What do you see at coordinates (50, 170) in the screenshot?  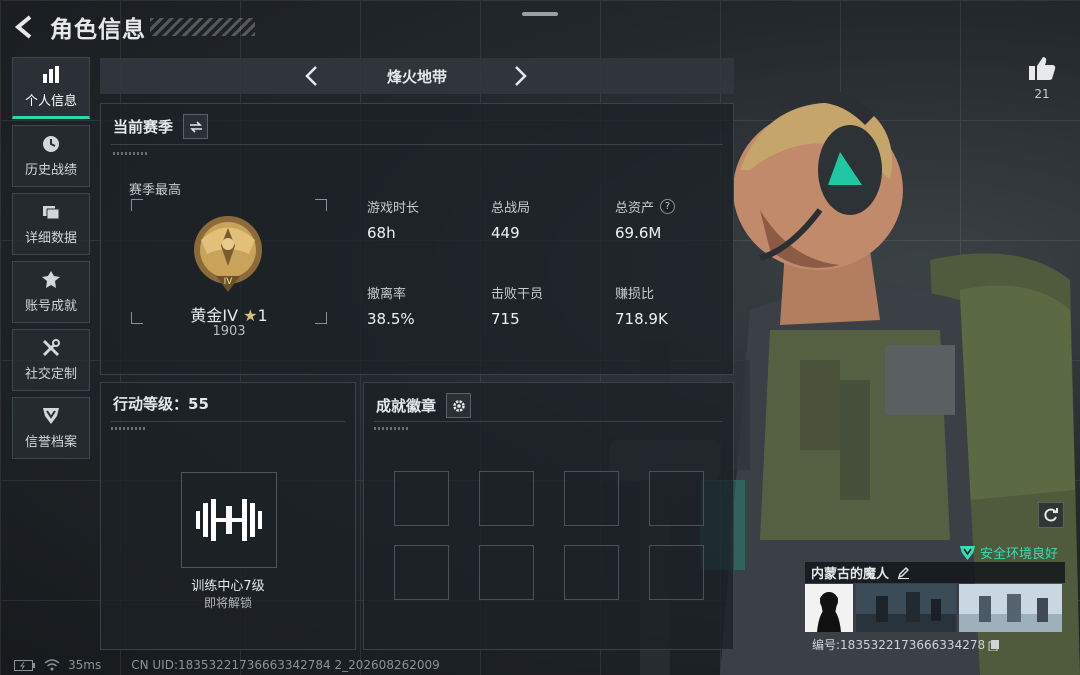 I see `sidebar-item-label: 历史战绩` at bounding box center [50, 170].